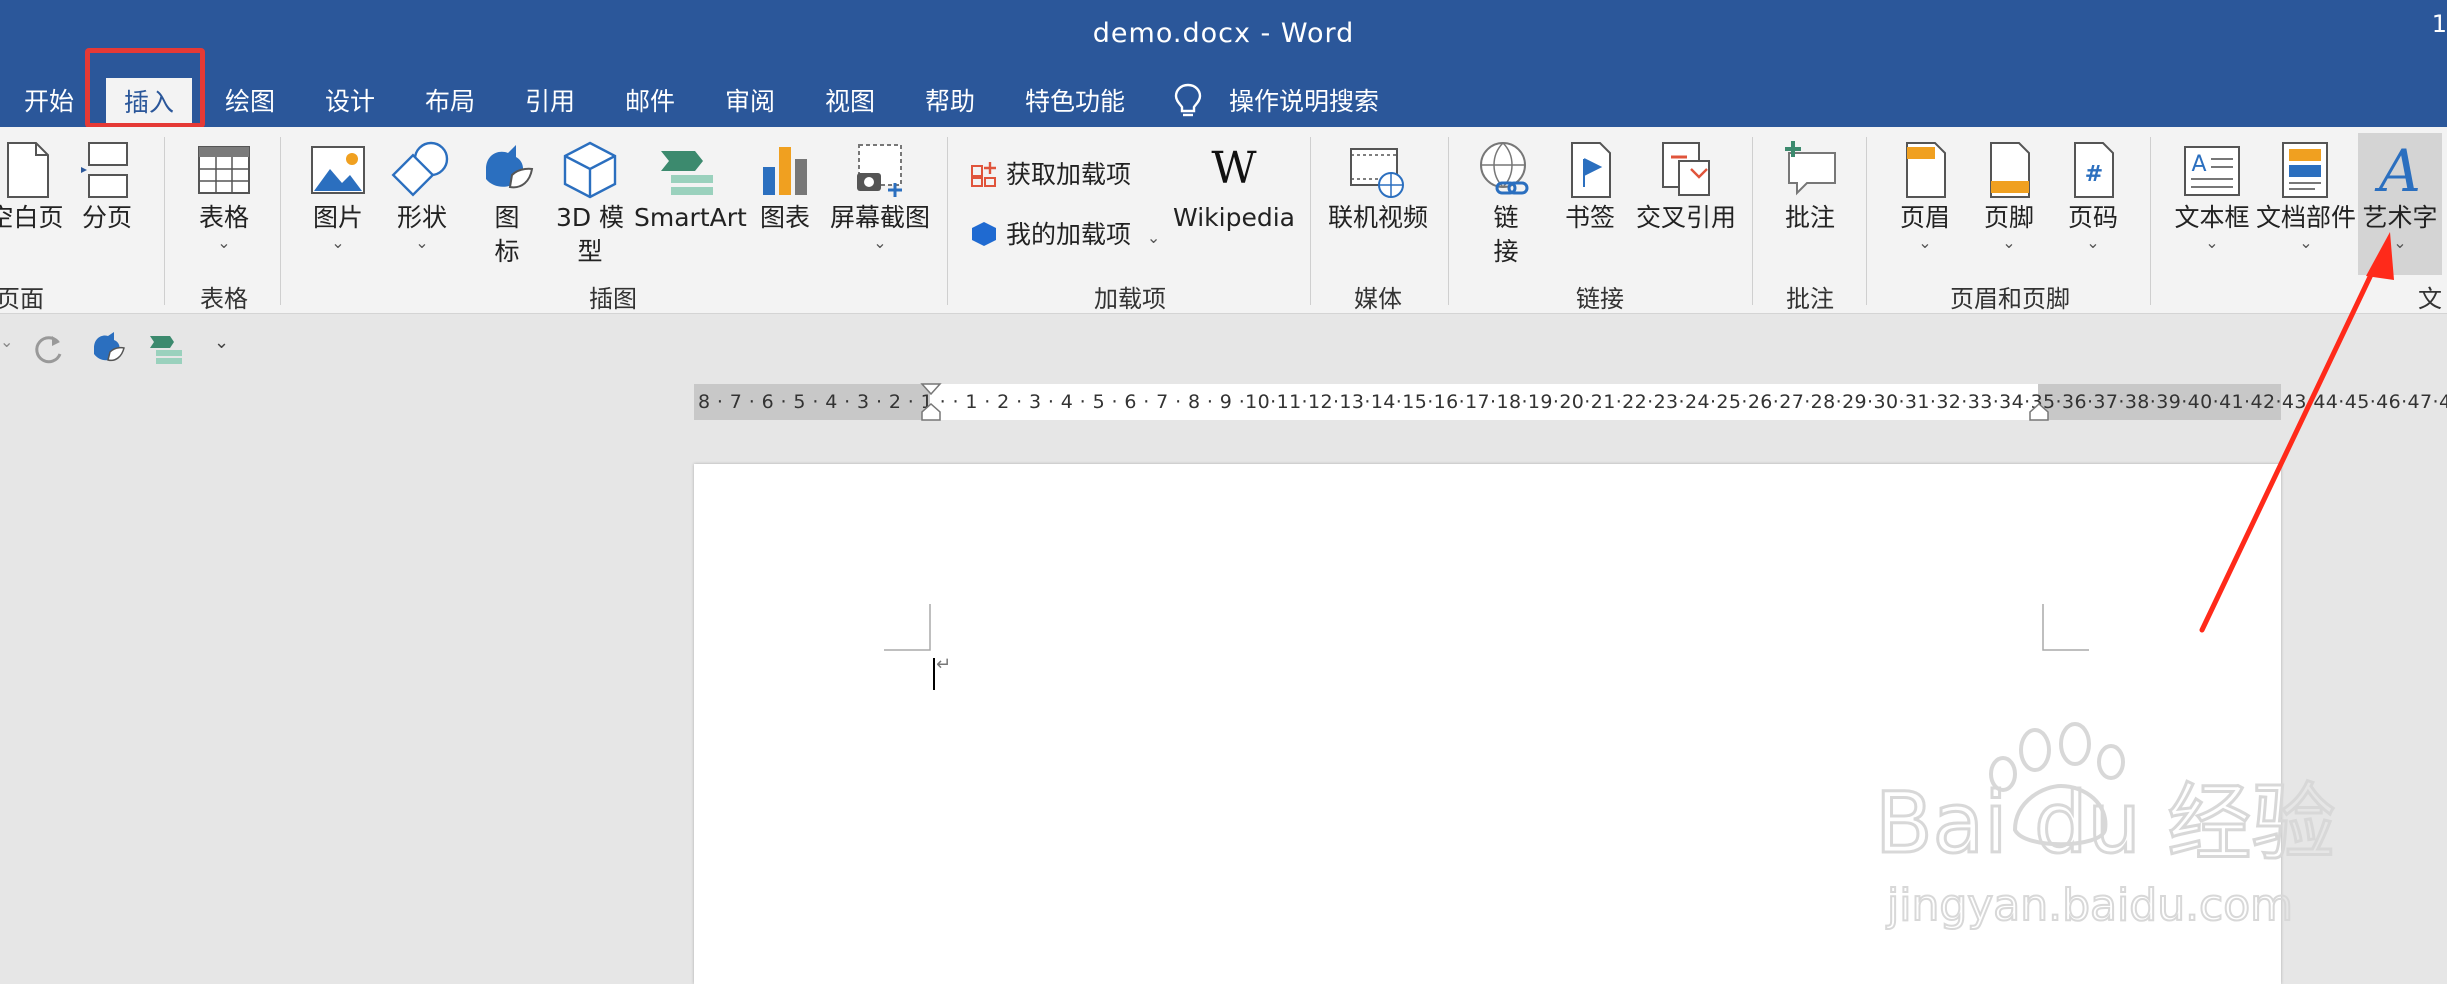  I want to click on group-label-illustrations: 插图, so click(613, 299).